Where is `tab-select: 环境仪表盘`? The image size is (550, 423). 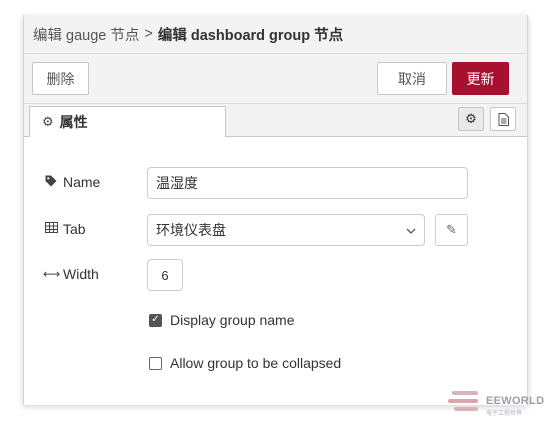
tab-select: 环境仪表盘 is located at coordinates (286, 230).